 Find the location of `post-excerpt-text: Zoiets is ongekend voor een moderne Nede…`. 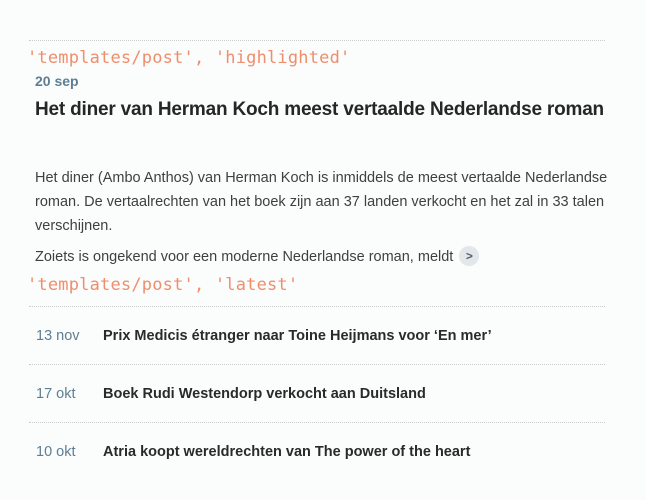

post-excerpt-text: Zoiets is ongekend voor een moderne Nede… is located at coordinates (244, 257).